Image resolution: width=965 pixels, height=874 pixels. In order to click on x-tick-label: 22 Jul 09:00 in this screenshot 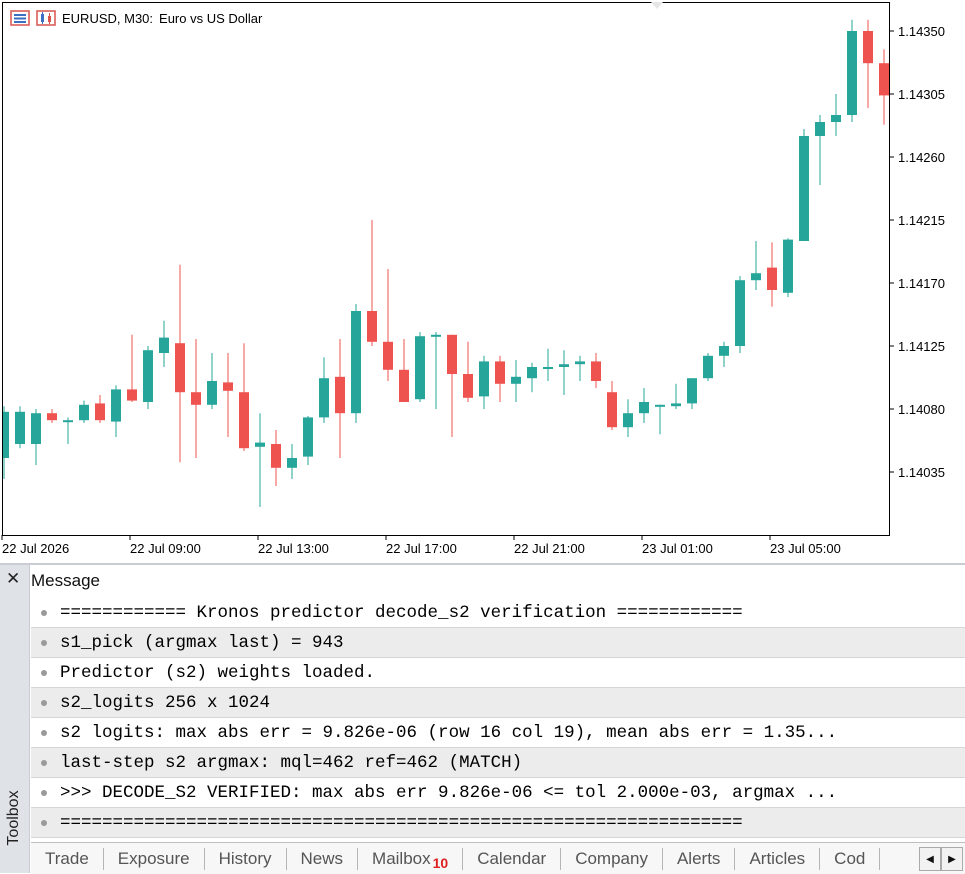, I will do `click(165, 548)`.